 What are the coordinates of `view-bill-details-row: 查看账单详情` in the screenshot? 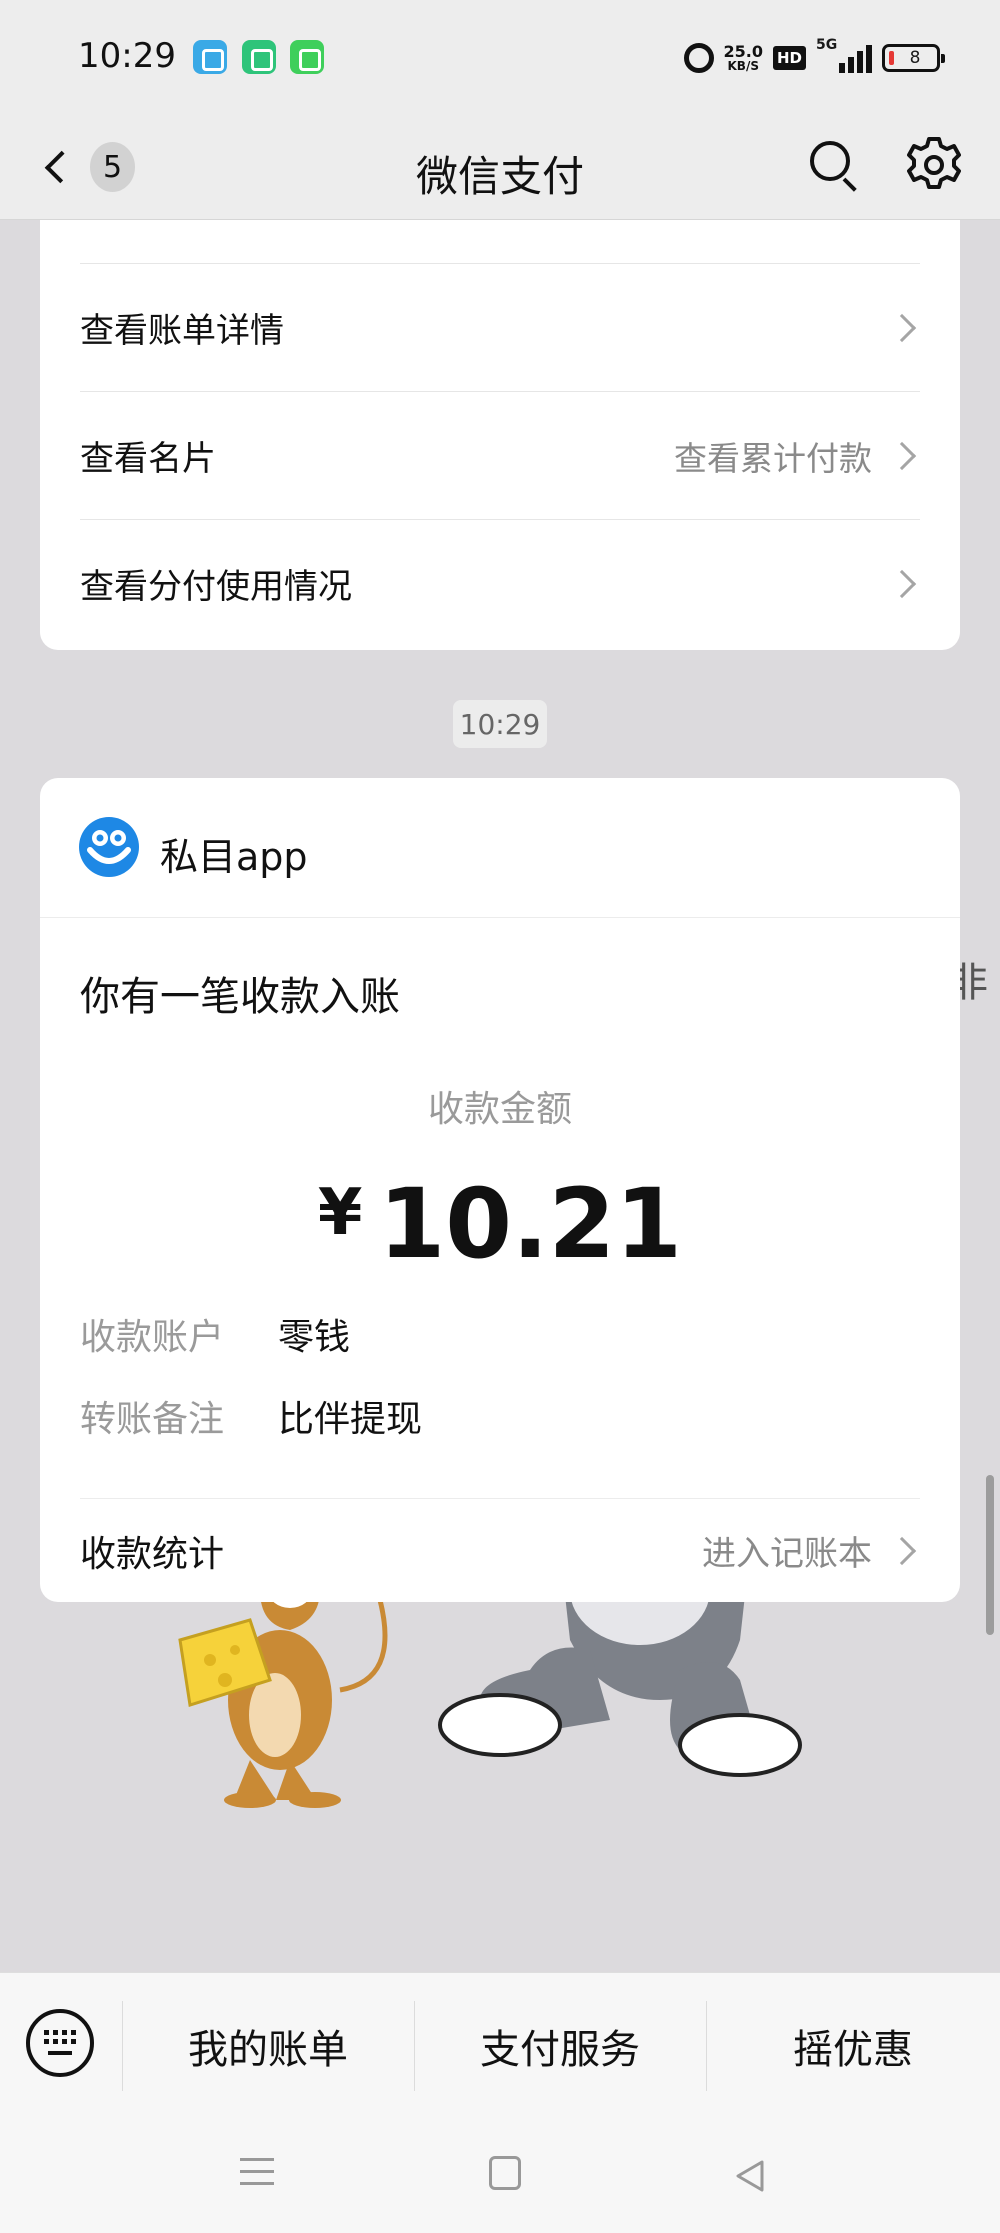 It's located at (500, 327).